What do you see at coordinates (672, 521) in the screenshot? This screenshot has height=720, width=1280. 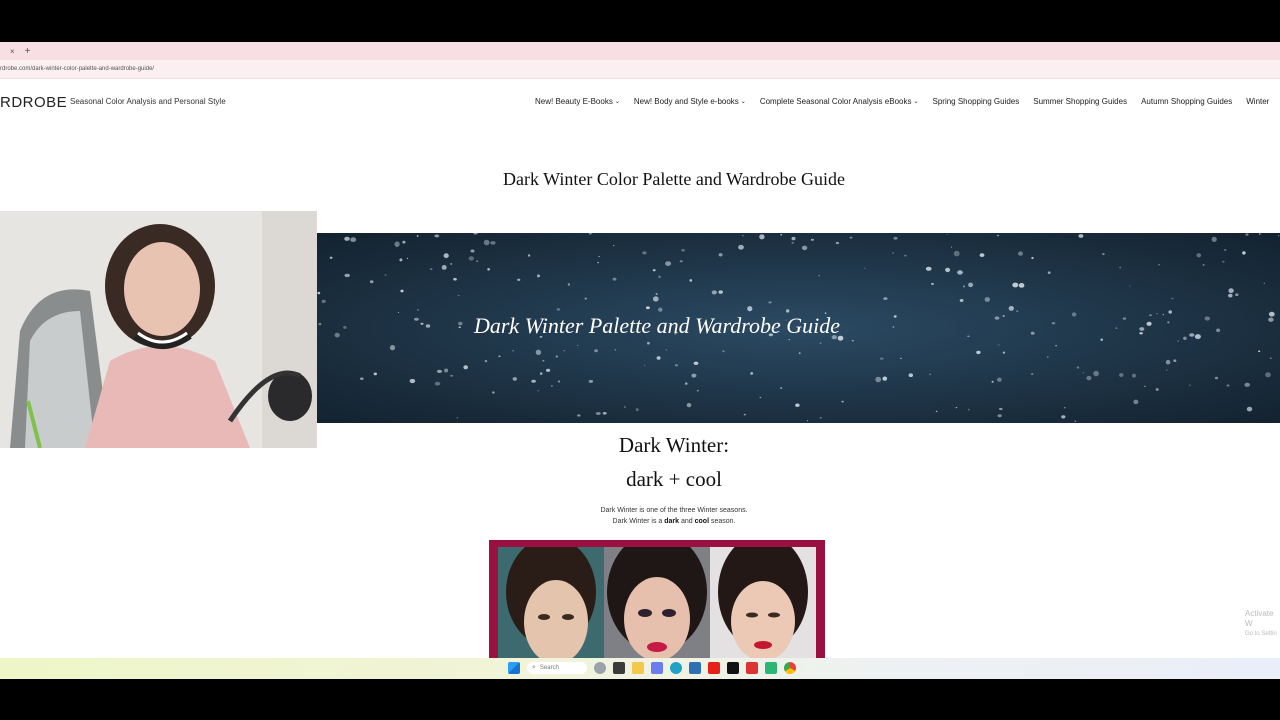 I see `intro-bold-dark: dark` at bounding box center [672, 521].